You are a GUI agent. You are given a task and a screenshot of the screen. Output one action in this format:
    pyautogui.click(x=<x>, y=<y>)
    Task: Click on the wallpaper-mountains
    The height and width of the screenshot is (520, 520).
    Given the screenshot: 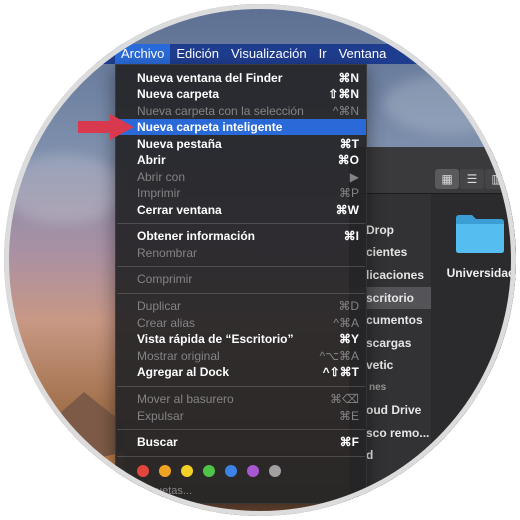 What is the action you would take?
    pyautogui.click(x=64, y=454)
    